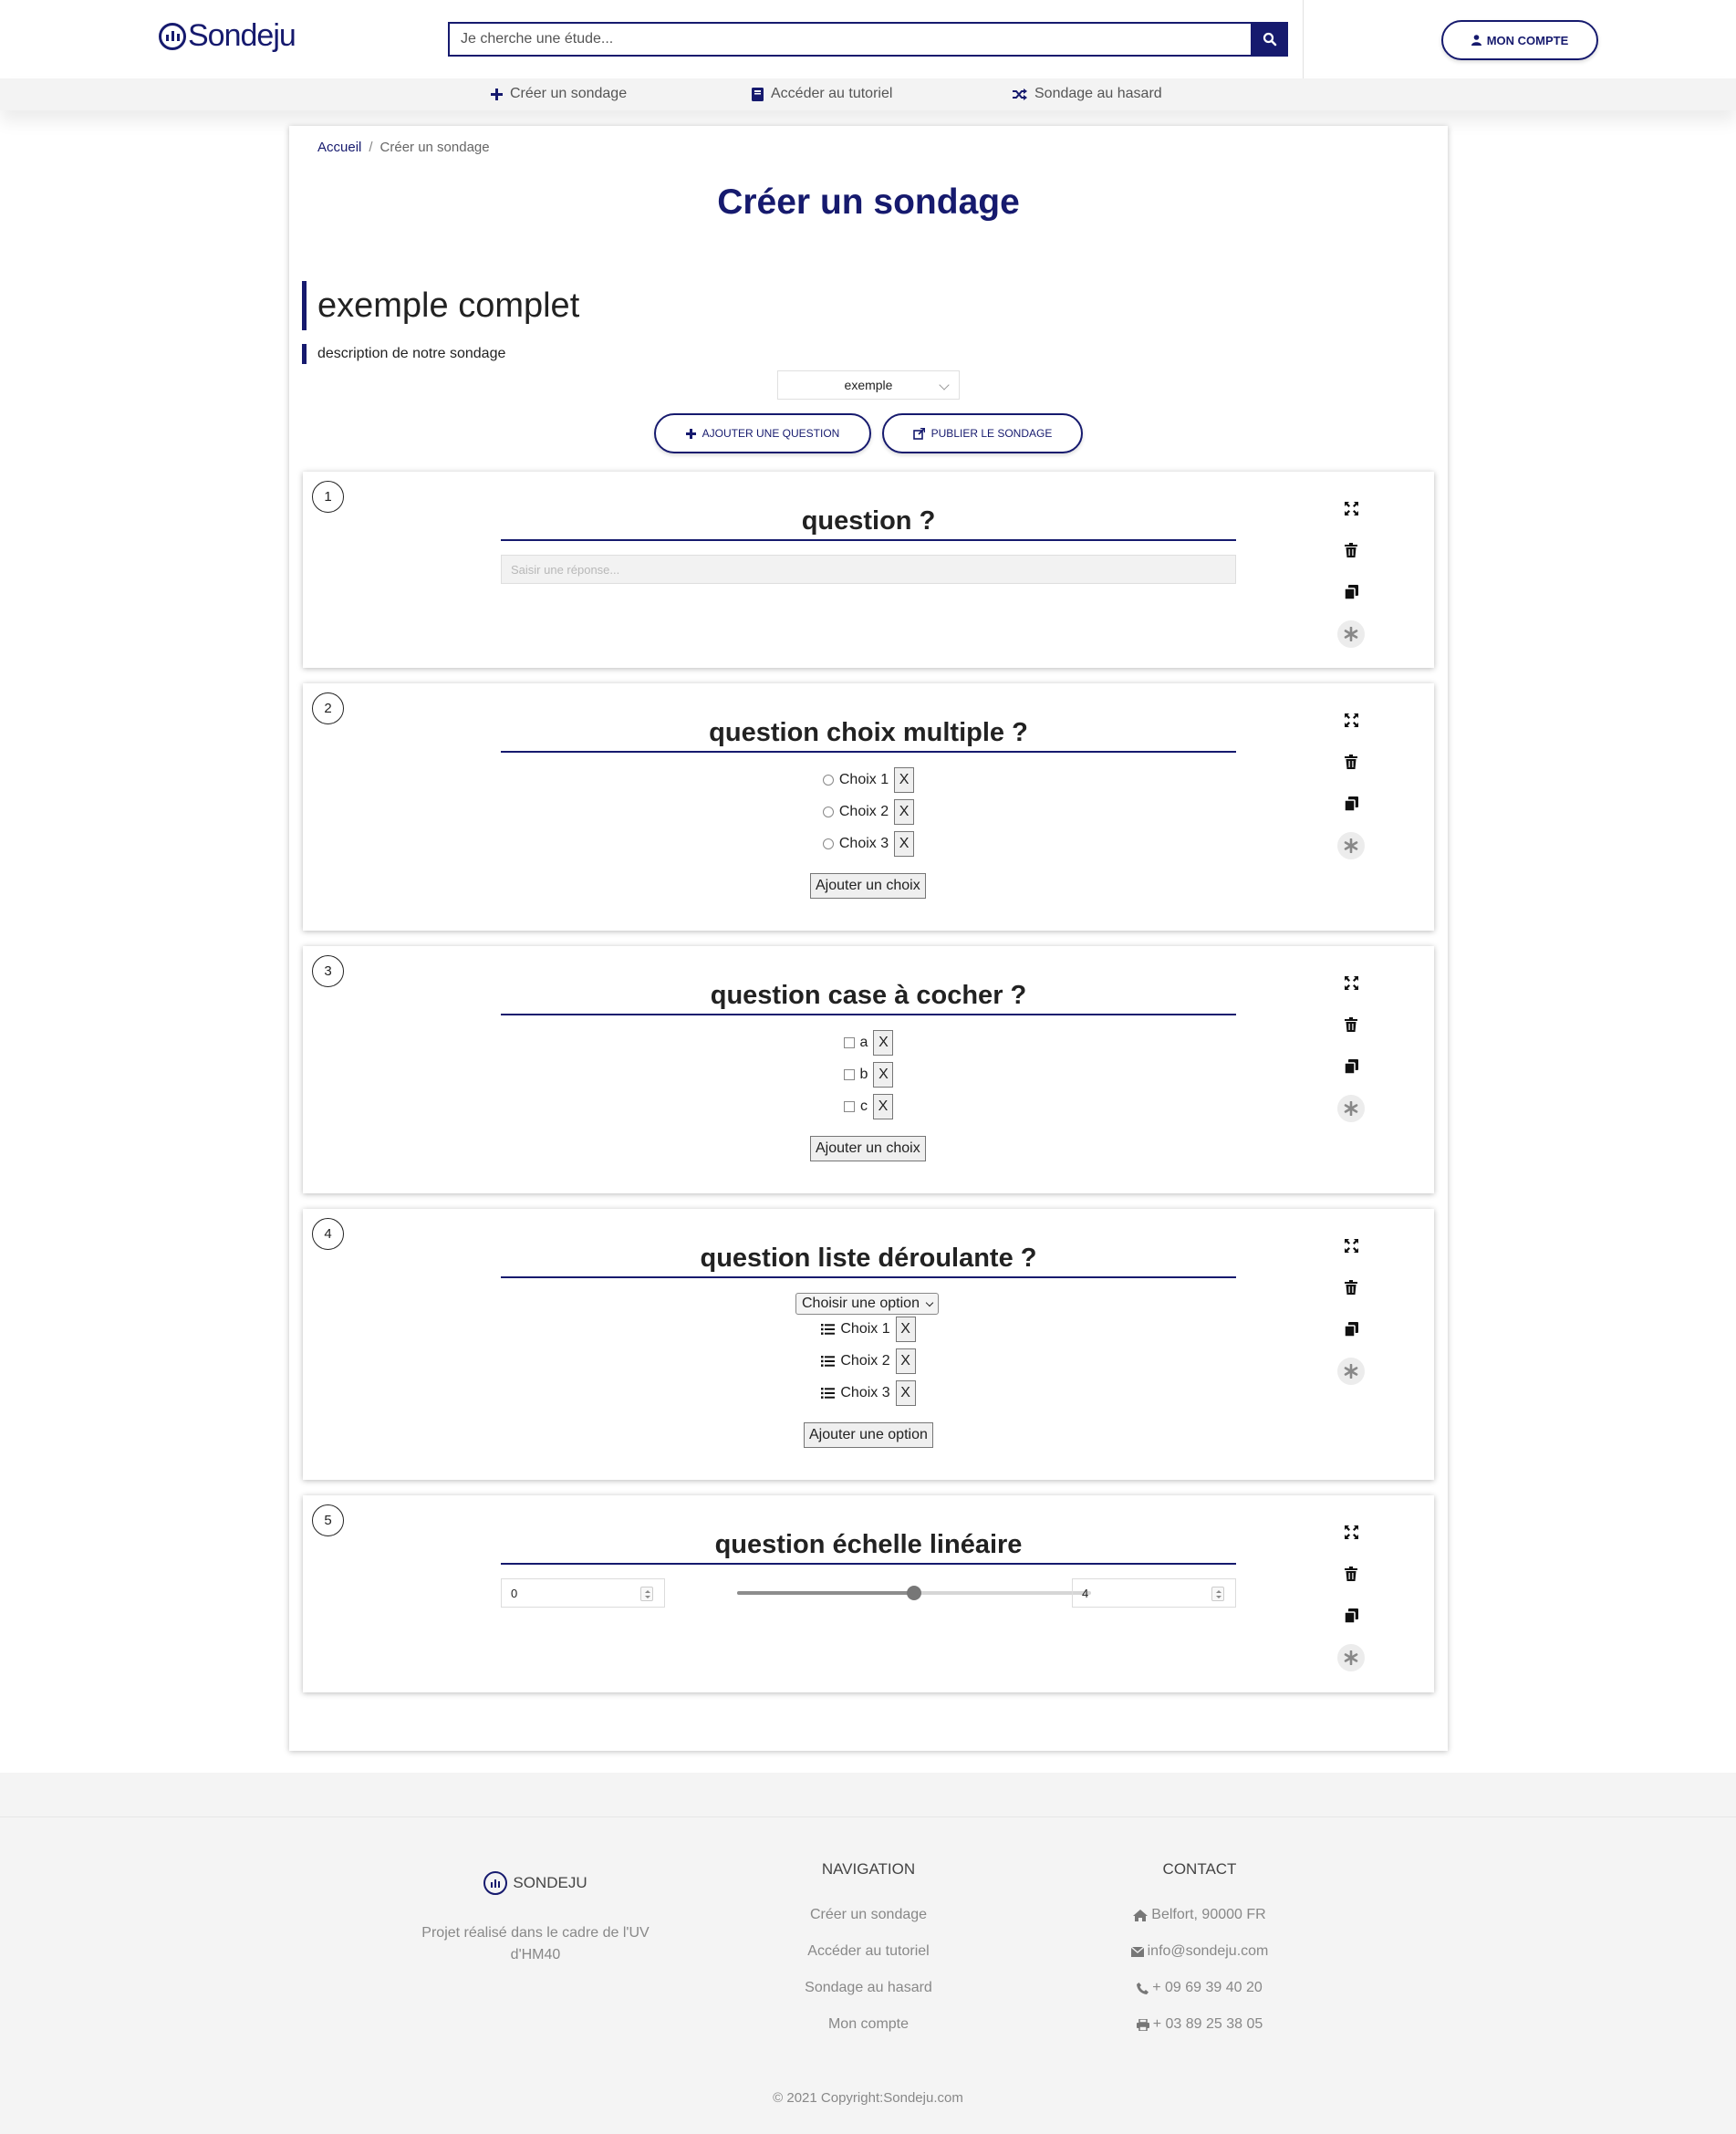 The height and width of the screenshot is (2134, 1736). I want to click on option-label: Choix 3, so click(864, 1393).